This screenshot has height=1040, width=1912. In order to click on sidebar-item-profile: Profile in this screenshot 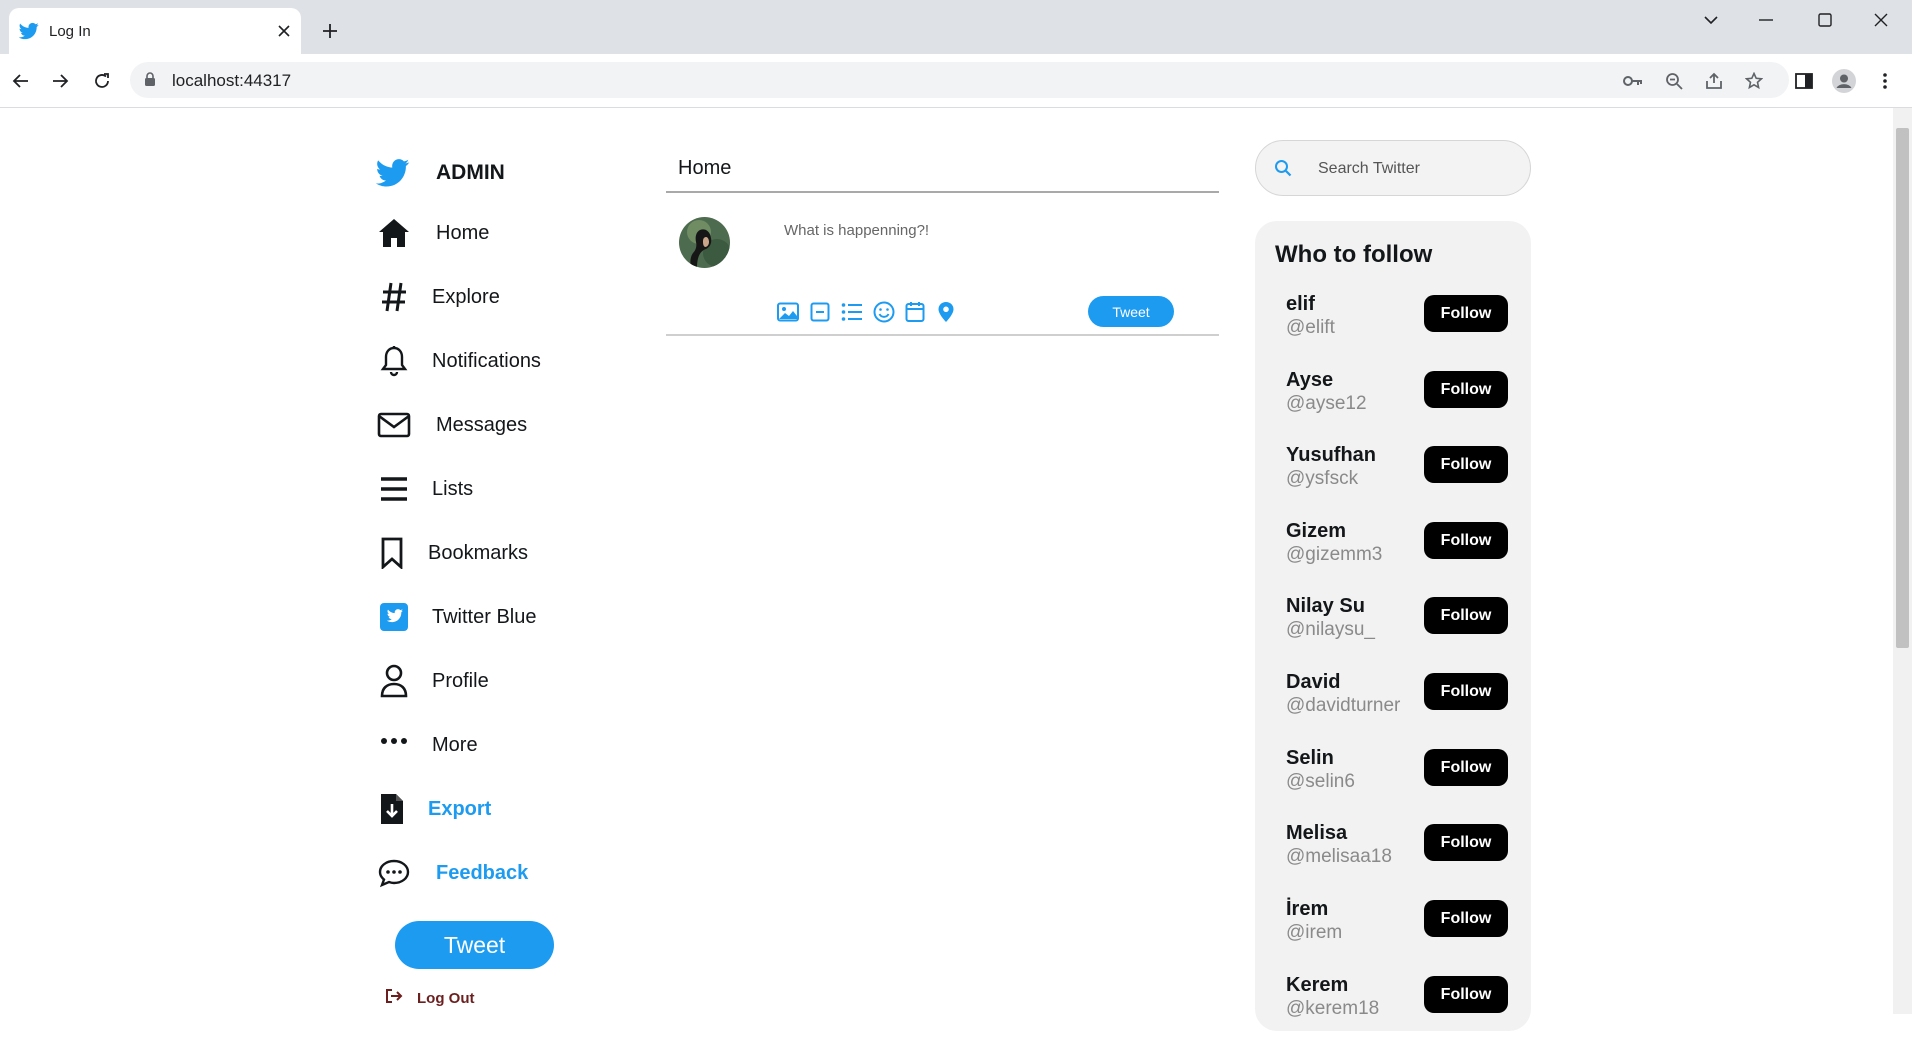, I will do `click(433, 681)`.